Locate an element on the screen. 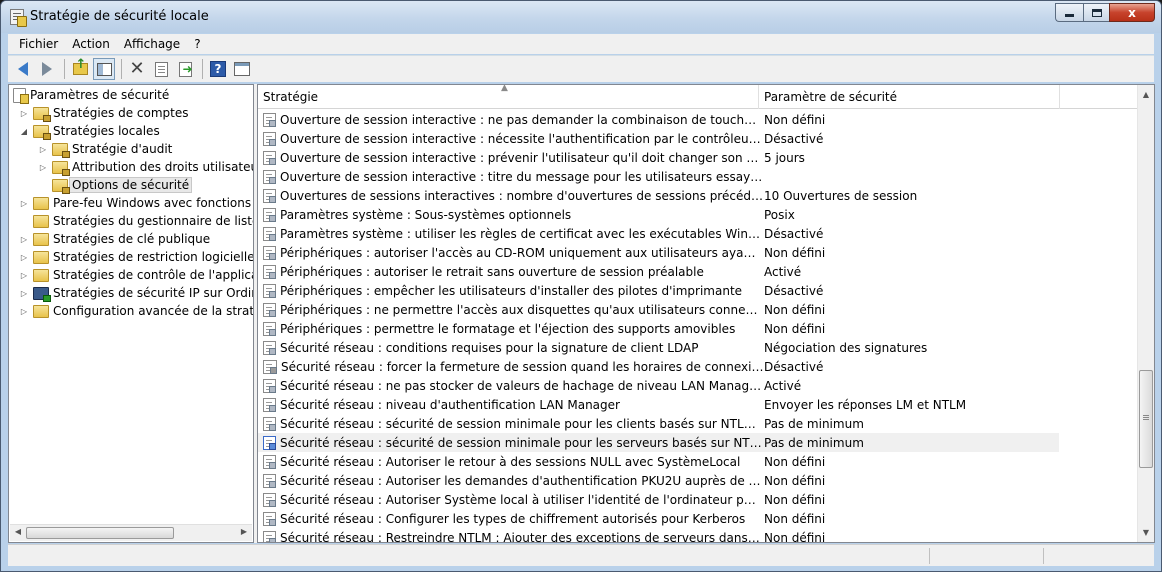 Image resolution: width=1162 pixels, height=572 pixels. policy-value: Désactivé is located at coordinates (794, 290).